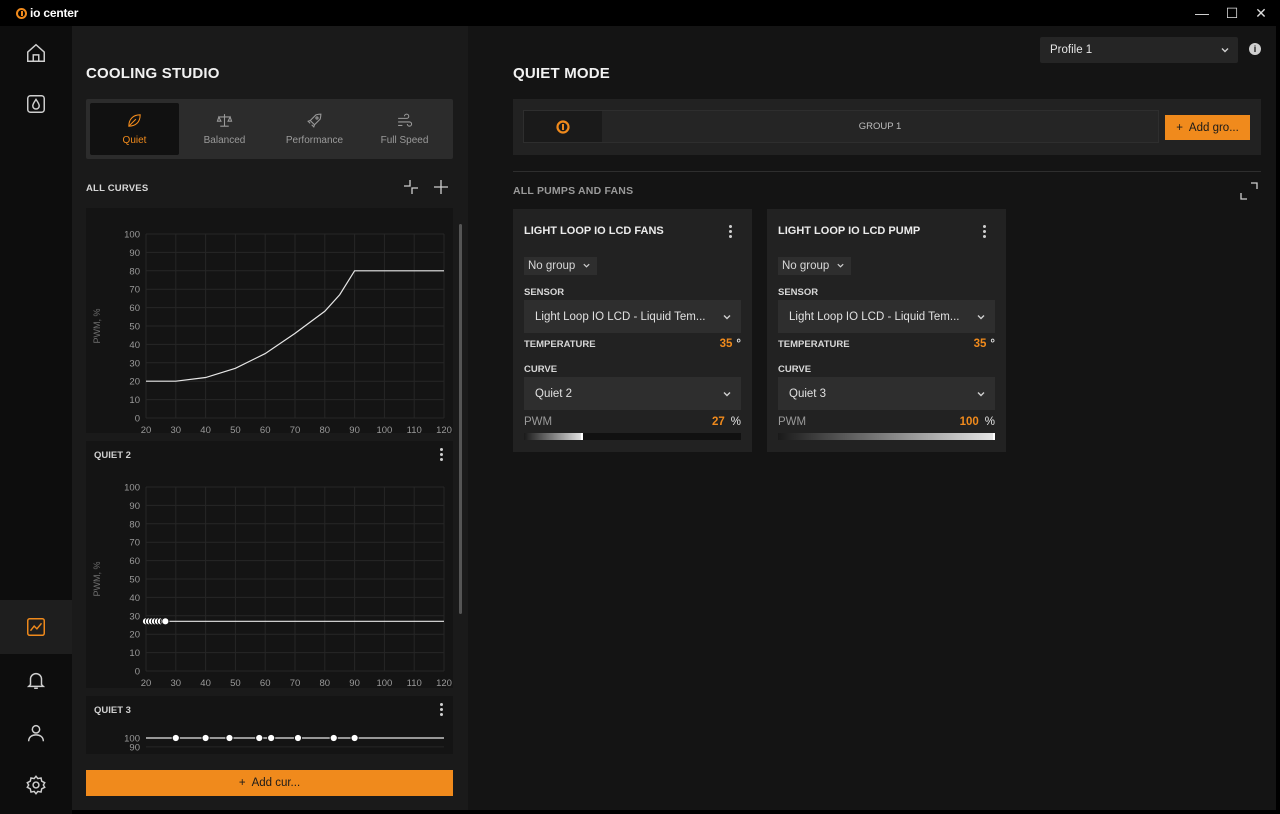 This screenshot has width=1280, height=814. I want to click on curve-chart: 90100, so click(269, 725).